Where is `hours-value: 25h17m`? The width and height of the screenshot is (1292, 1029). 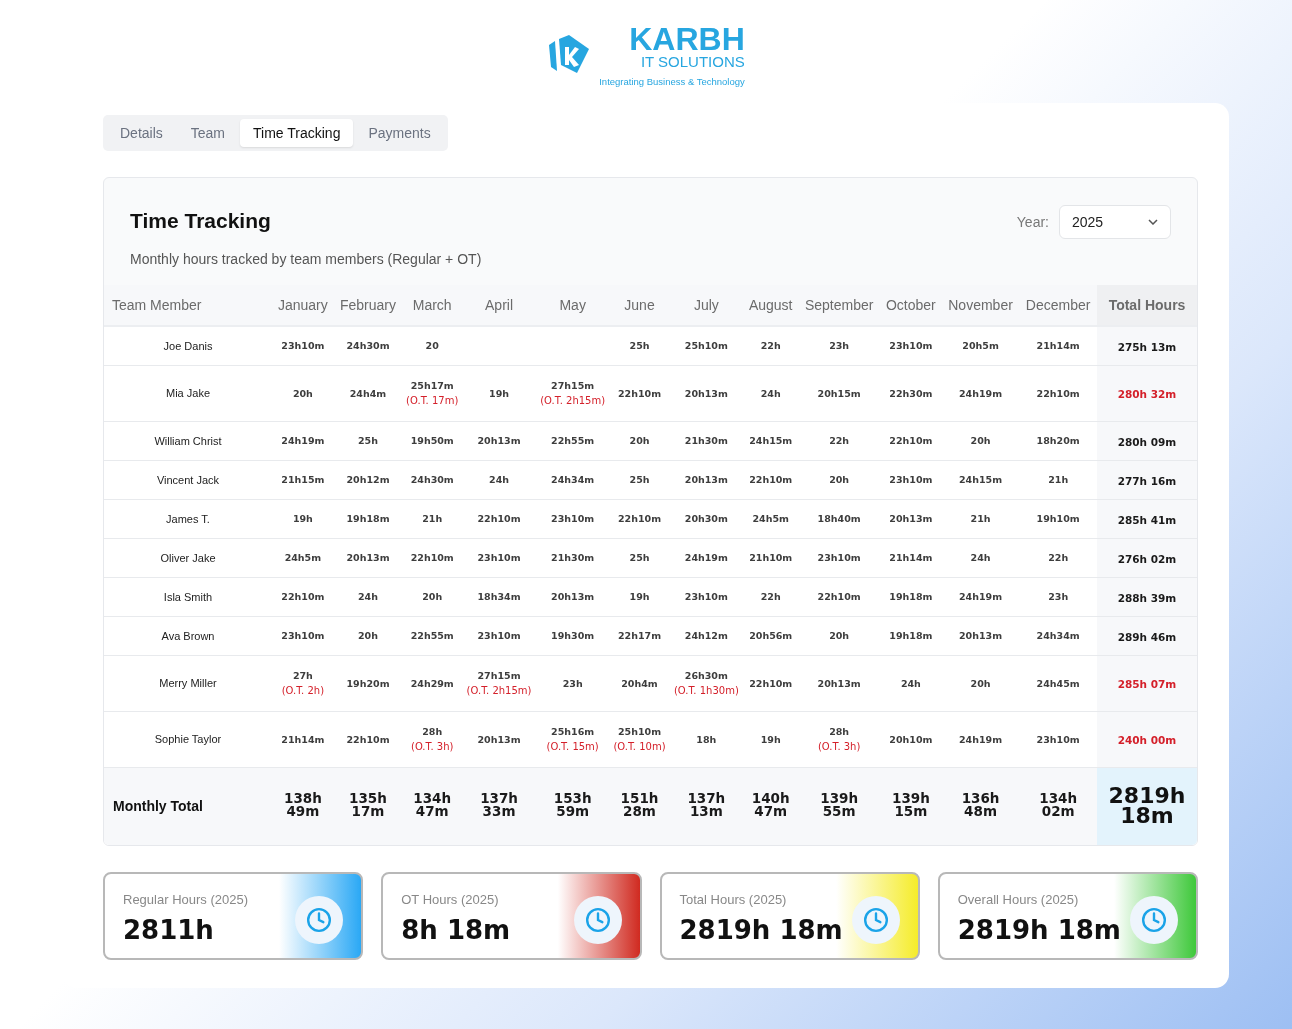 hours-value: 25h17m is located at coordinates (432, 385).